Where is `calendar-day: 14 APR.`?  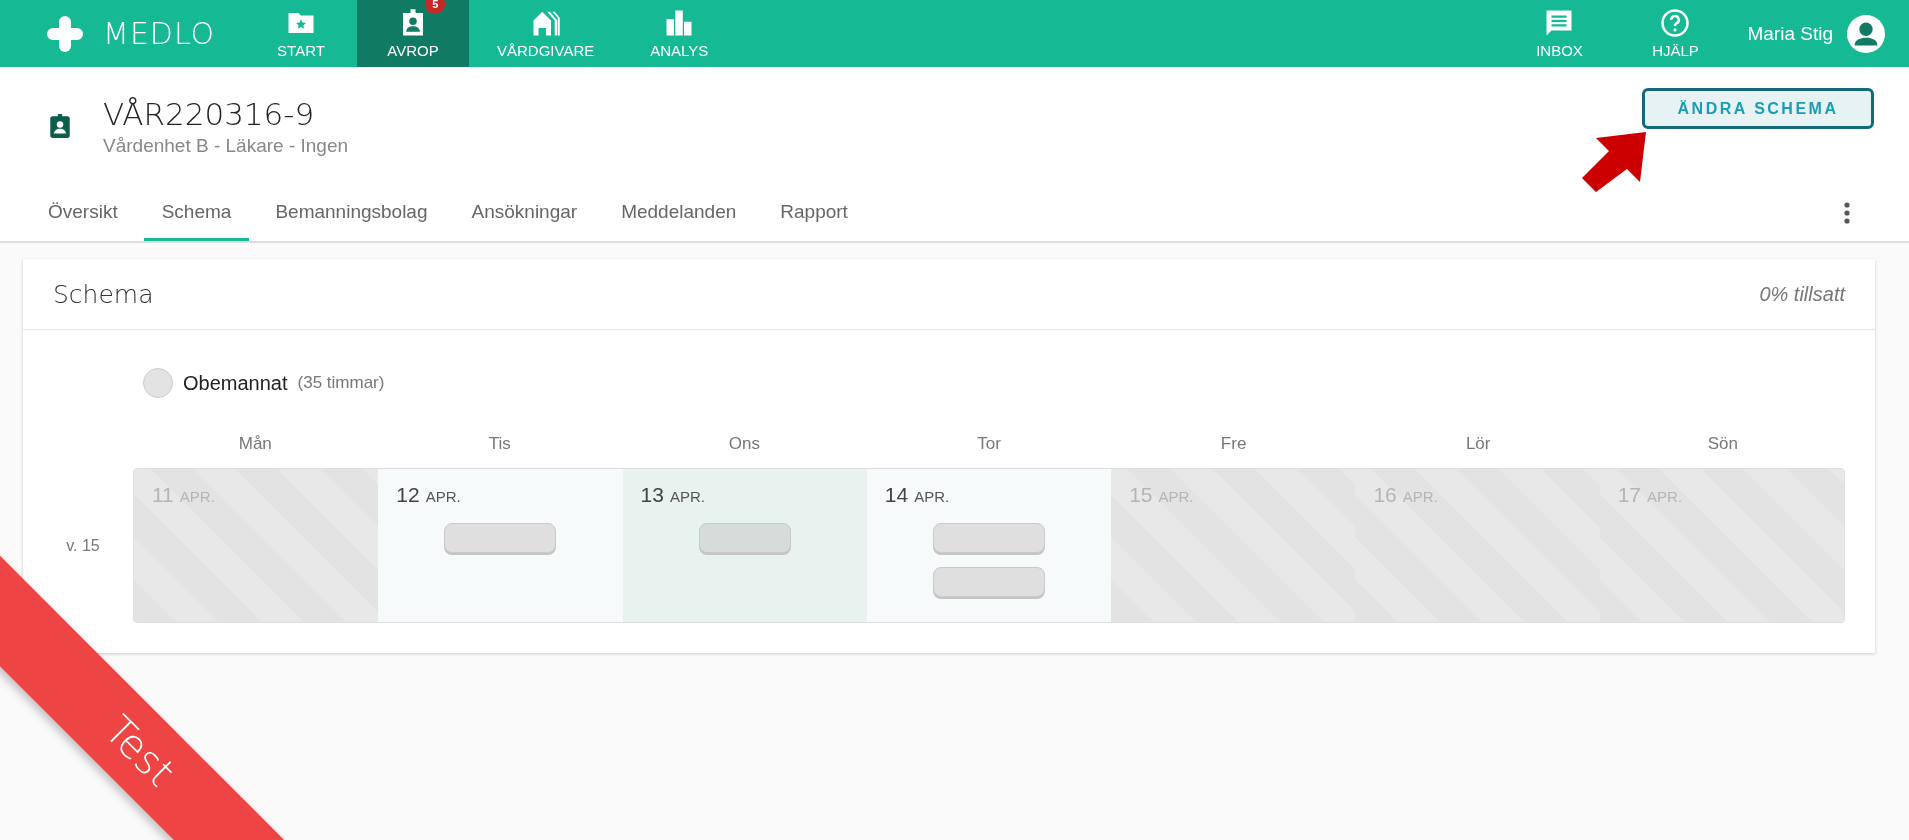 calendar-day: 14 APR. is located at coordinates (989, 545).